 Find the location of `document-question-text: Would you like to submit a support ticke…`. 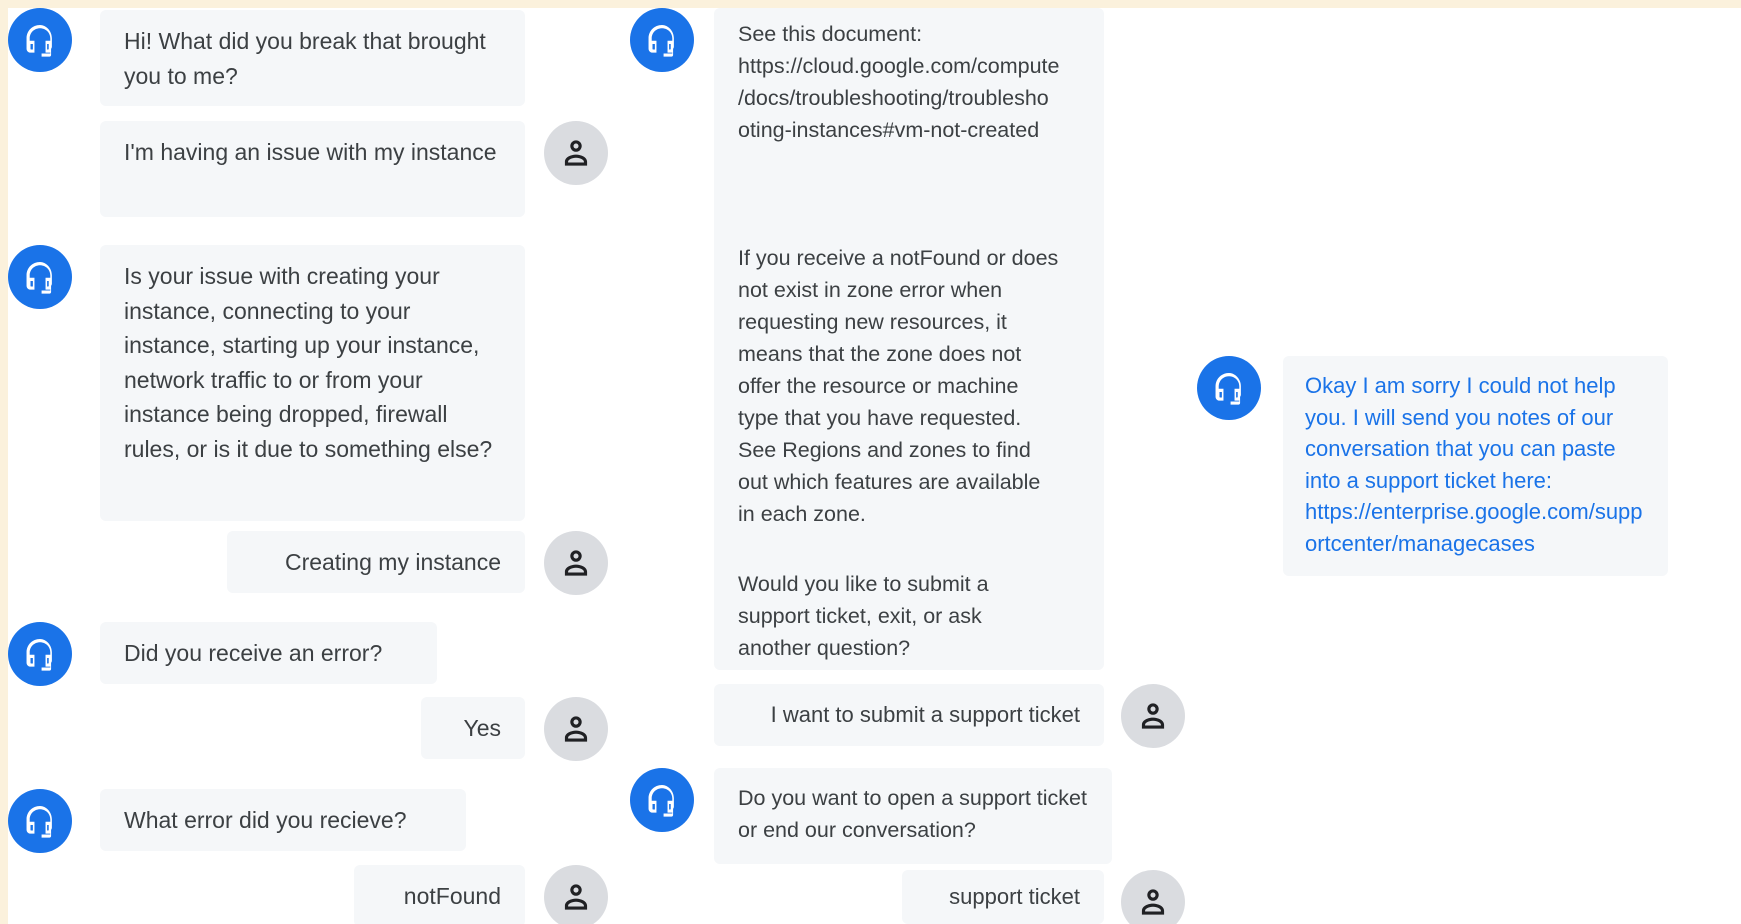

document-question-text: Would you like to submit a support ticke… is located at coordinates (866, 616).